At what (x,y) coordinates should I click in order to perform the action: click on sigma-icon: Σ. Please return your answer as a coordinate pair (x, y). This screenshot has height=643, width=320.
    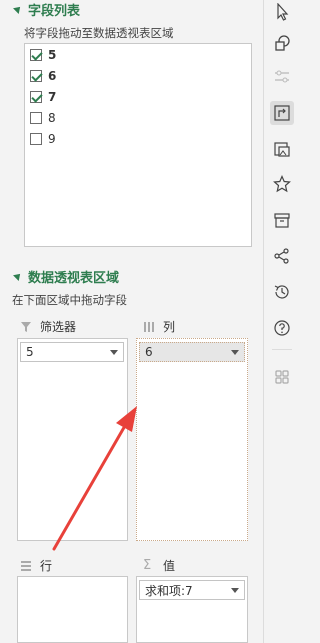
    Looking at the image, I should click on (147, 565).